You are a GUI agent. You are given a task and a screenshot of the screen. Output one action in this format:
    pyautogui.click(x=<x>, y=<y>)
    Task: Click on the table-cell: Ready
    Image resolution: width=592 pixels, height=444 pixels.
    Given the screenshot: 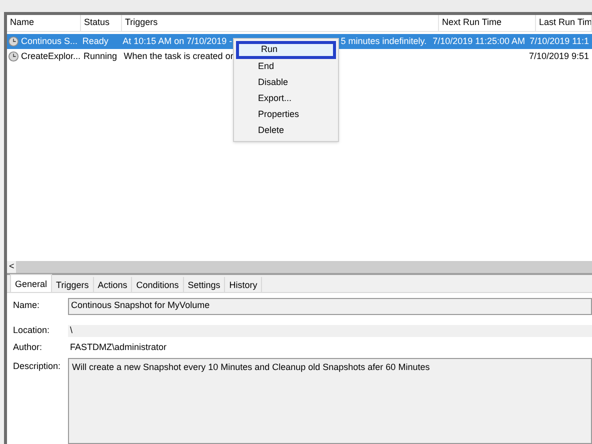 What is the action you would take?
    pyautogui.click(x=95, y=41)
    